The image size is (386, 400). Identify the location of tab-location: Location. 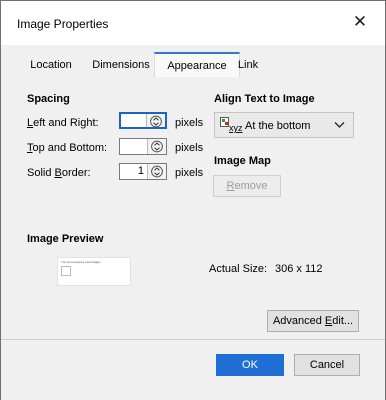
(51, 65).